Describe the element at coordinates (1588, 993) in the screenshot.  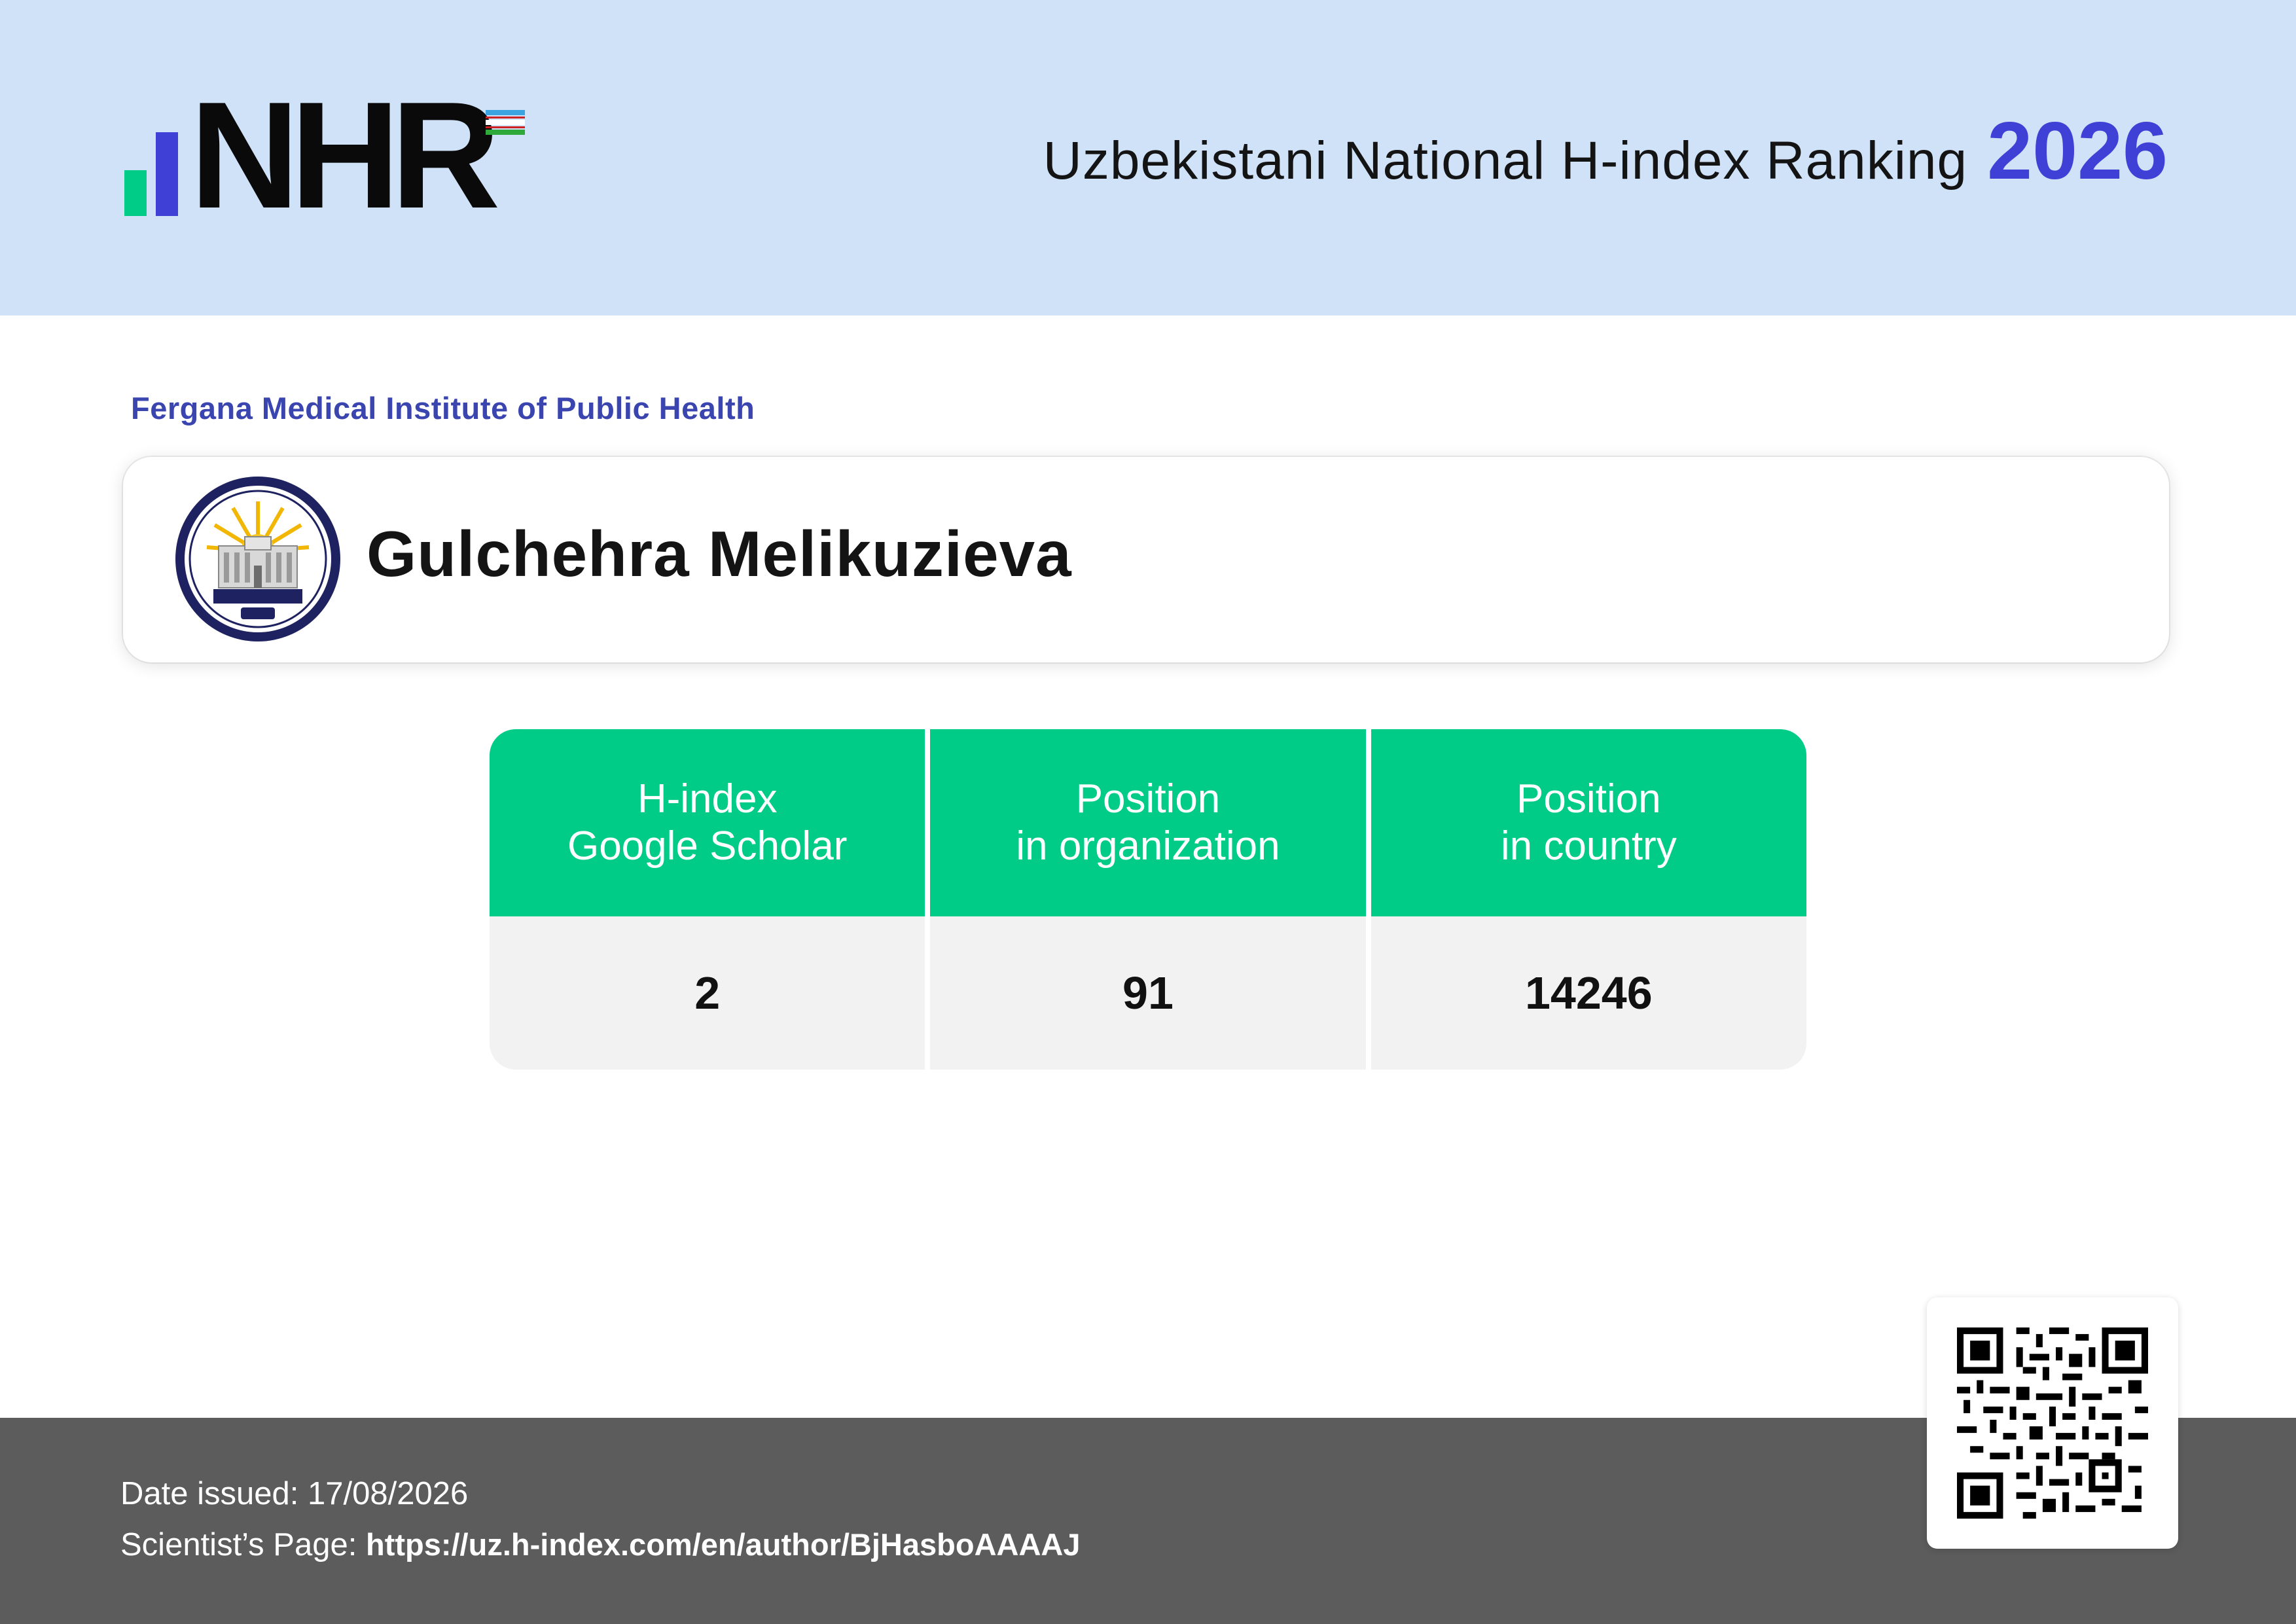
I see `stat-value: 14246` at that location.